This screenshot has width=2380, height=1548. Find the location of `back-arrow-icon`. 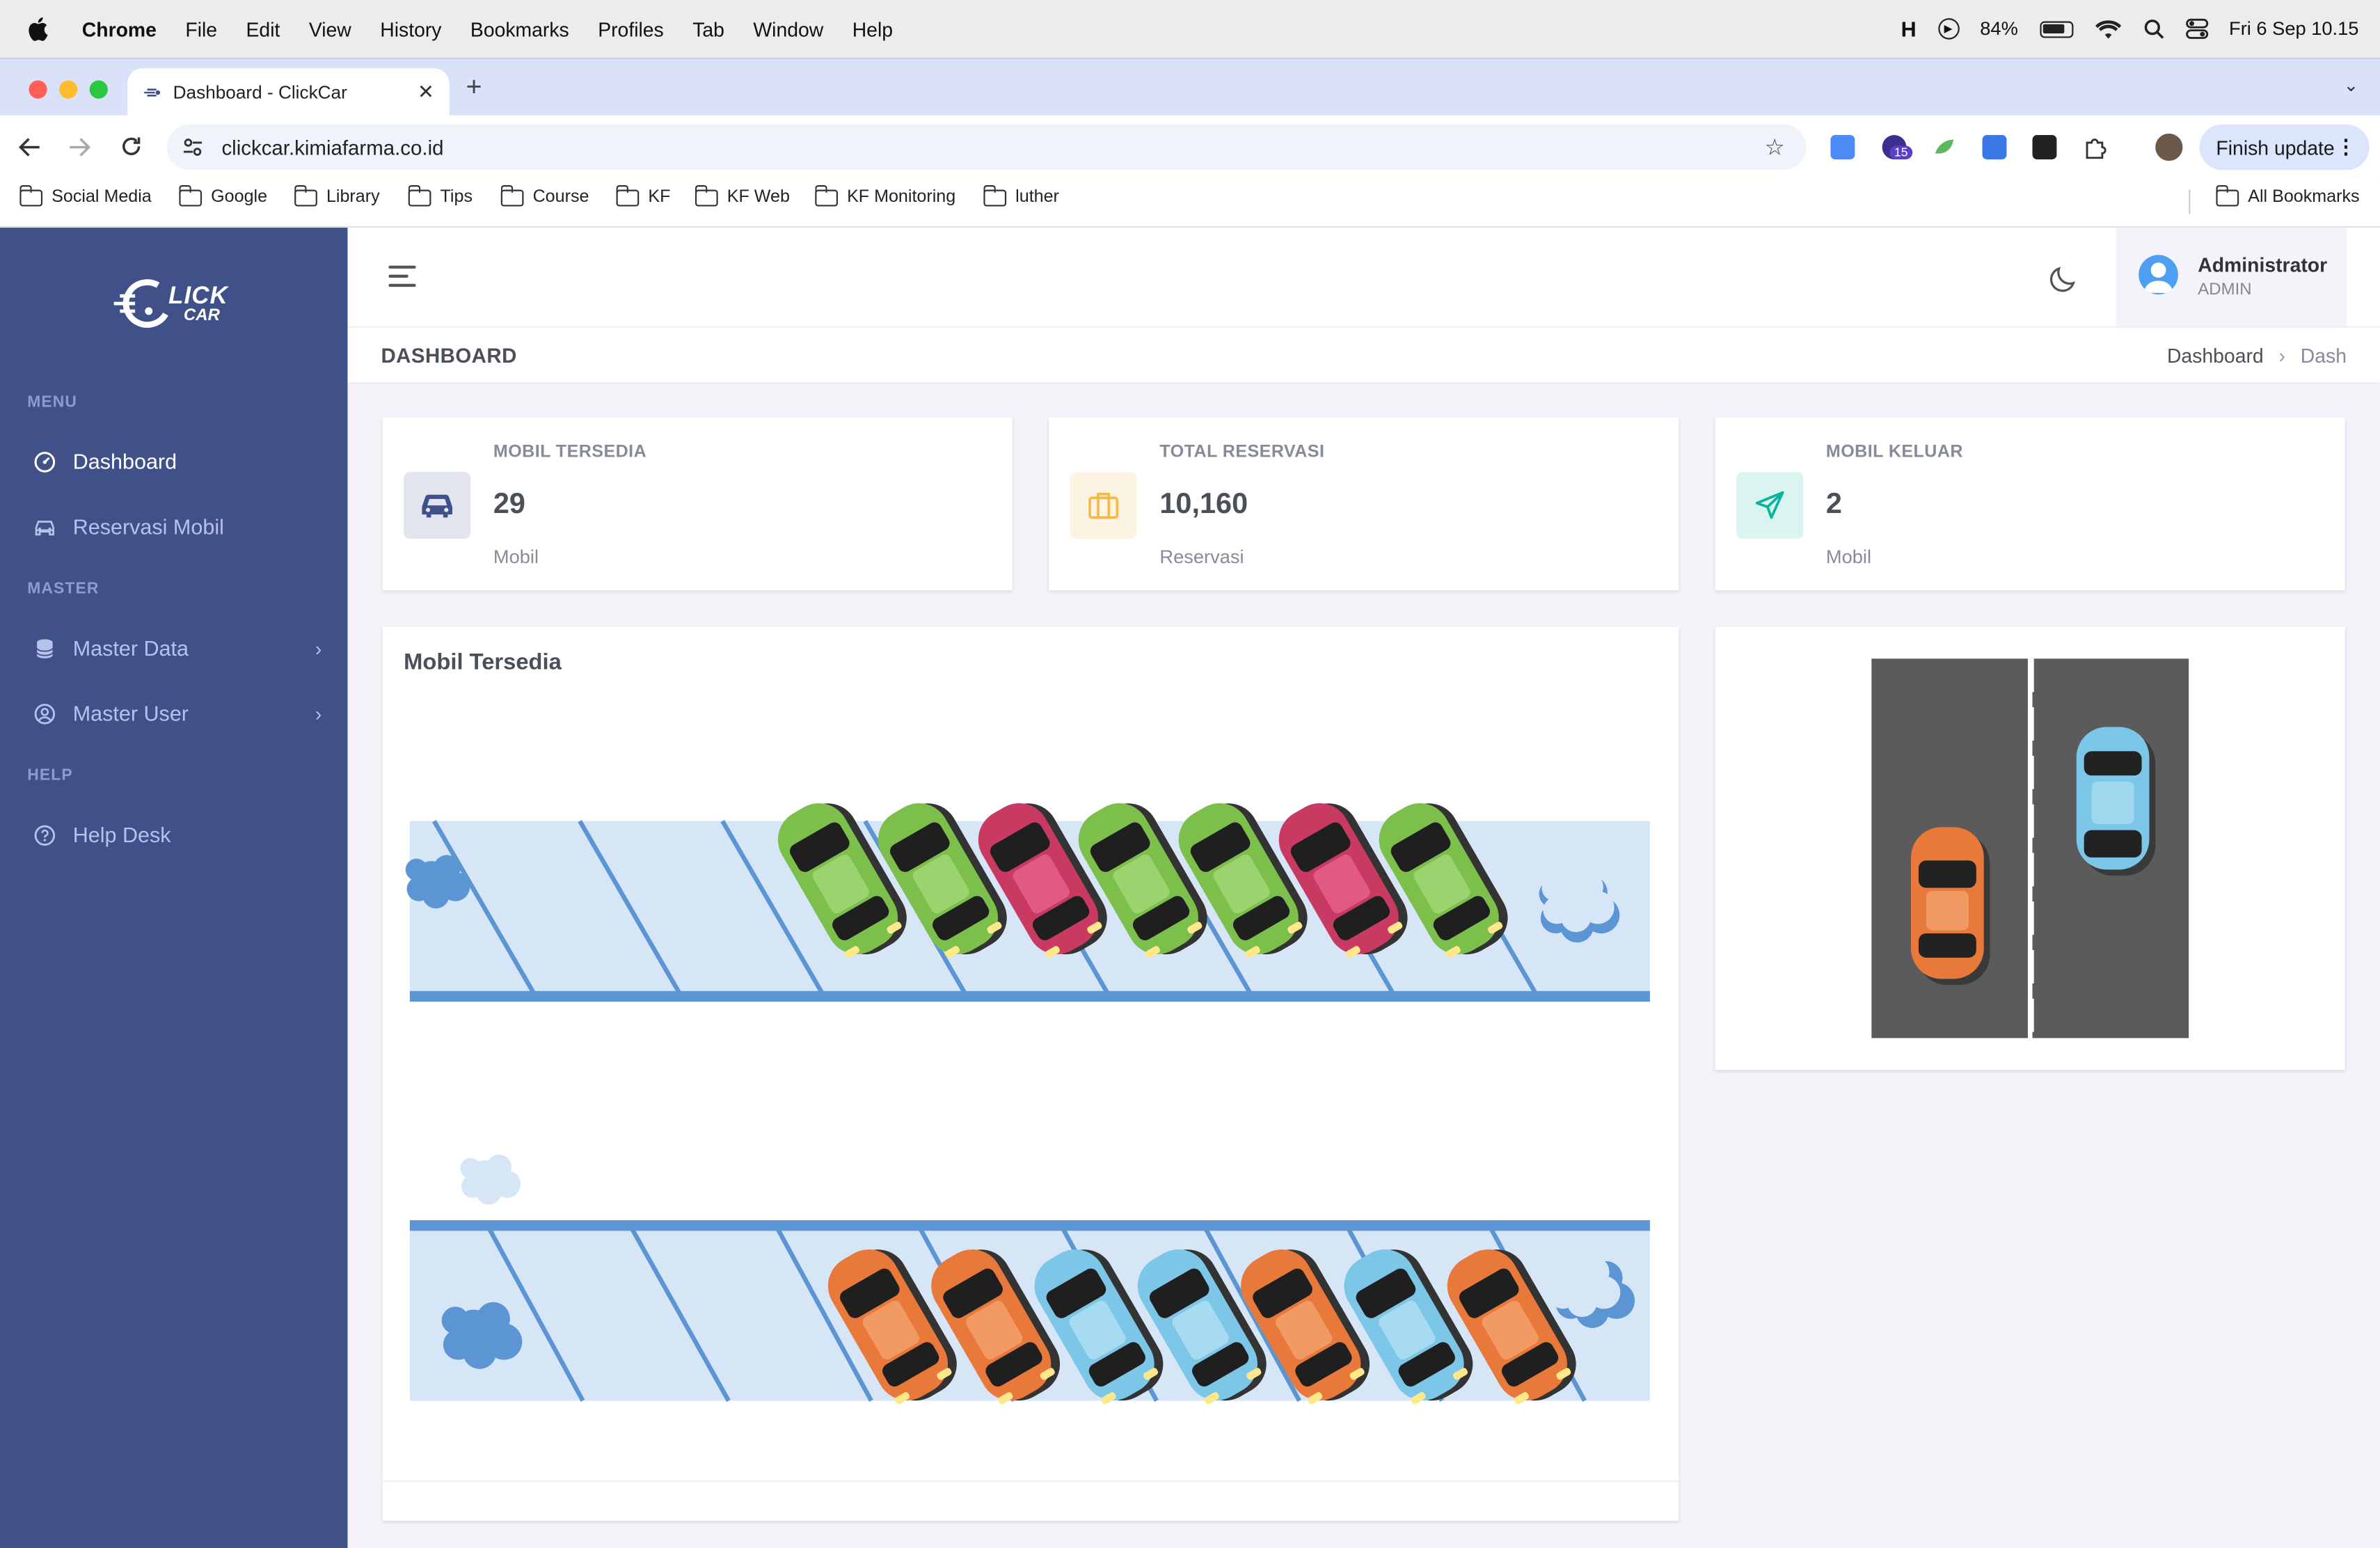

back-arrow-icon is located at coordinates (29, 147).